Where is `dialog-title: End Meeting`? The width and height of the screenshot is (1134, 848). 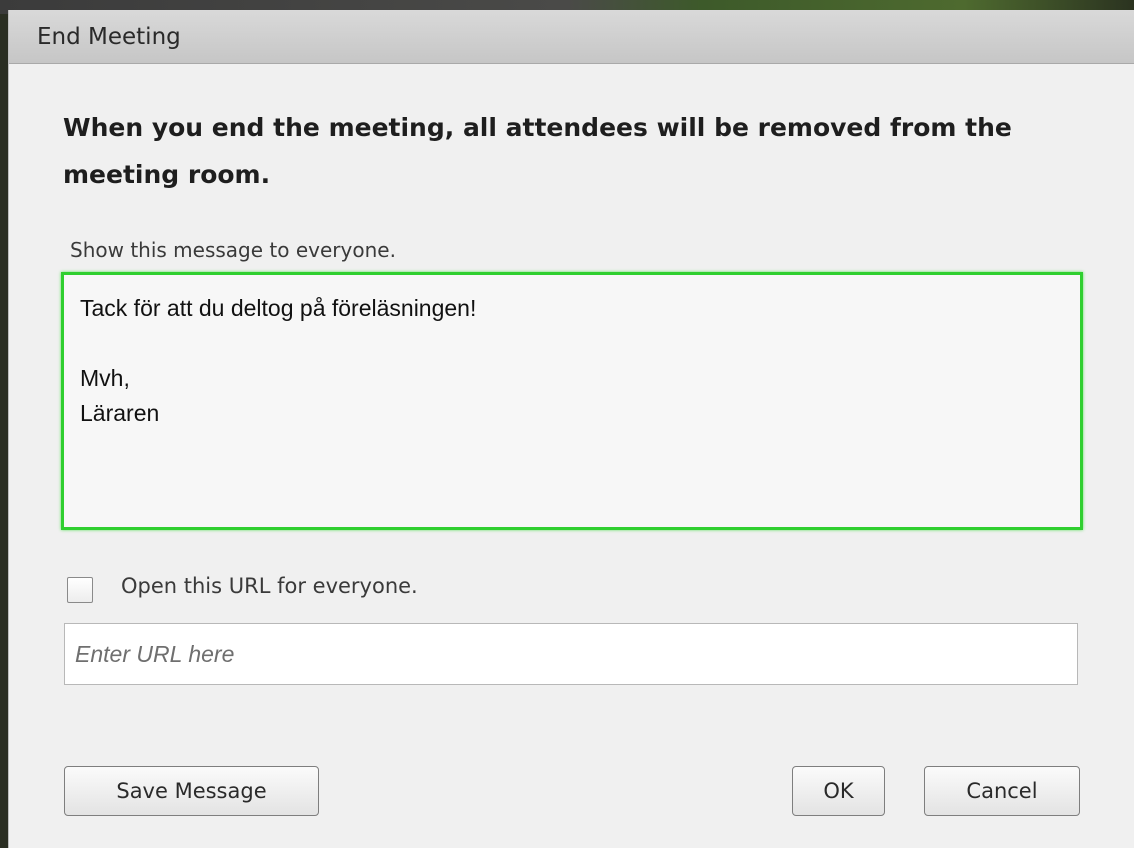 dialog-title: End Meeting is located at coordinates (109, 37).